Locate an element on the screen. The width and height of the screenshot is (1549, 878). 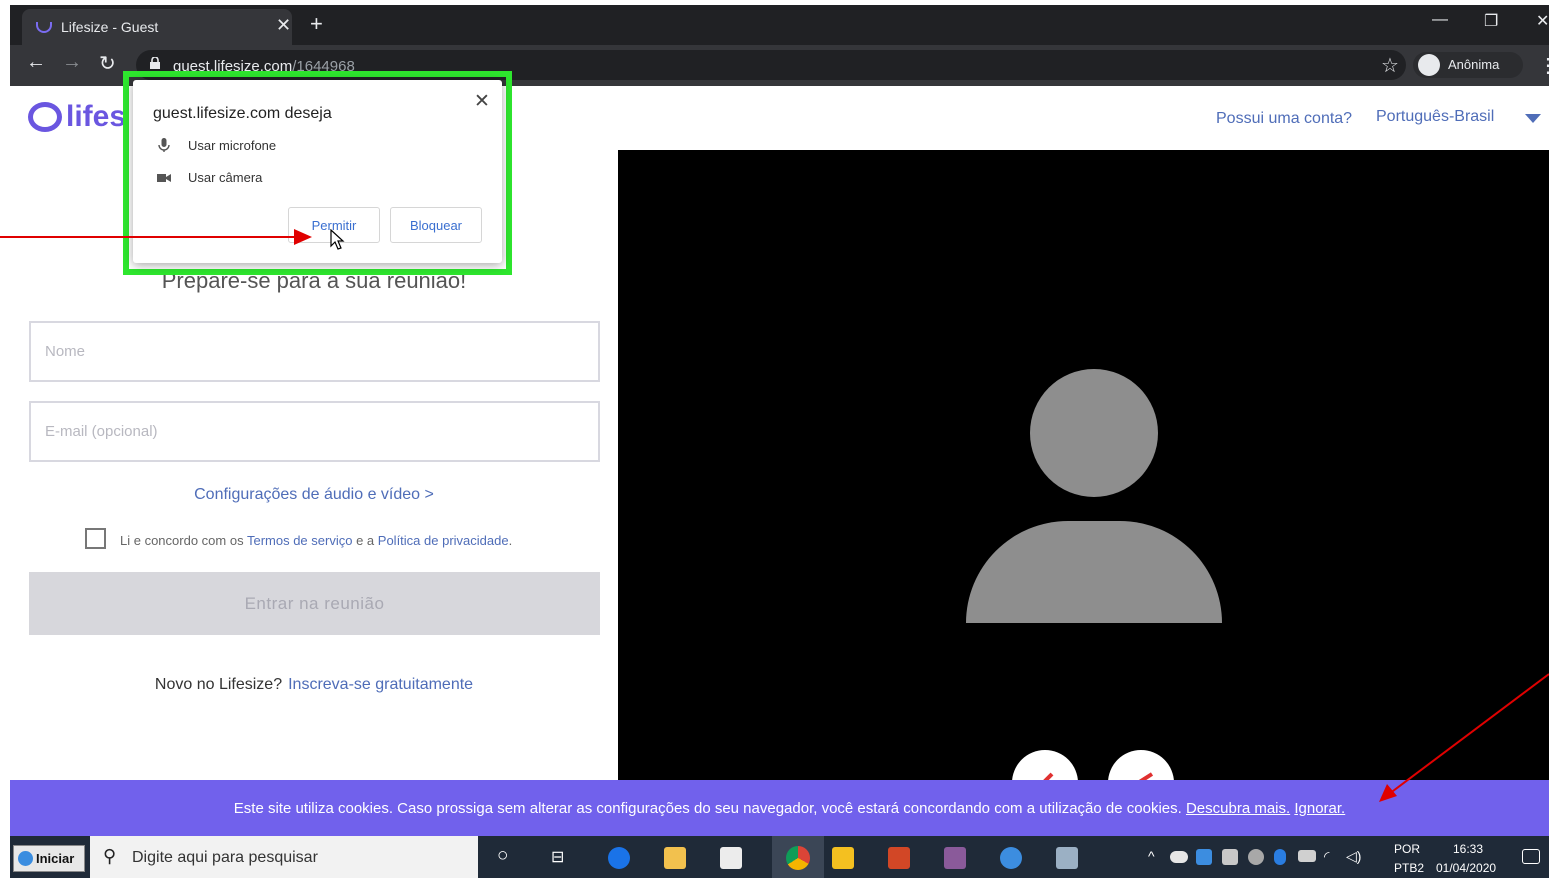
powerpoint-icon is located at coordinates (899, 858).